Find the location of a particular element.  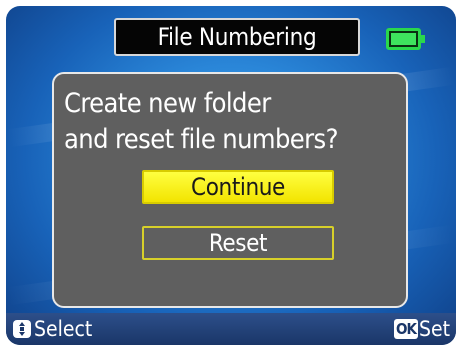

reset-button: Reset is located at coordinates (238, 243).